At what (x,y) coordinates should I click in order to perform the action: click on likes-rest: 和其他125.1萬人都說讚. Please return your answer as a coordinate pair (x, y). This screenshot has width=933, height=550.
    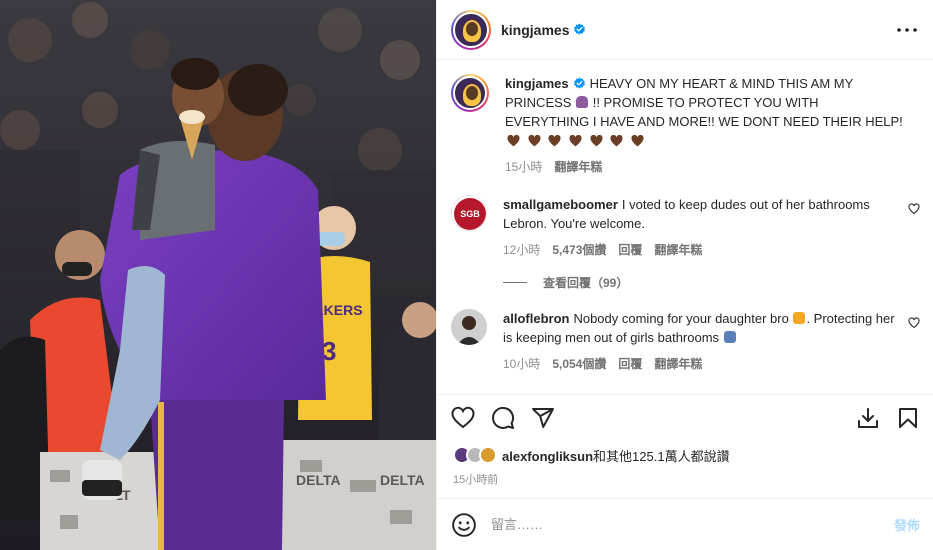
    Looking at the image, I should click on (661, 456).